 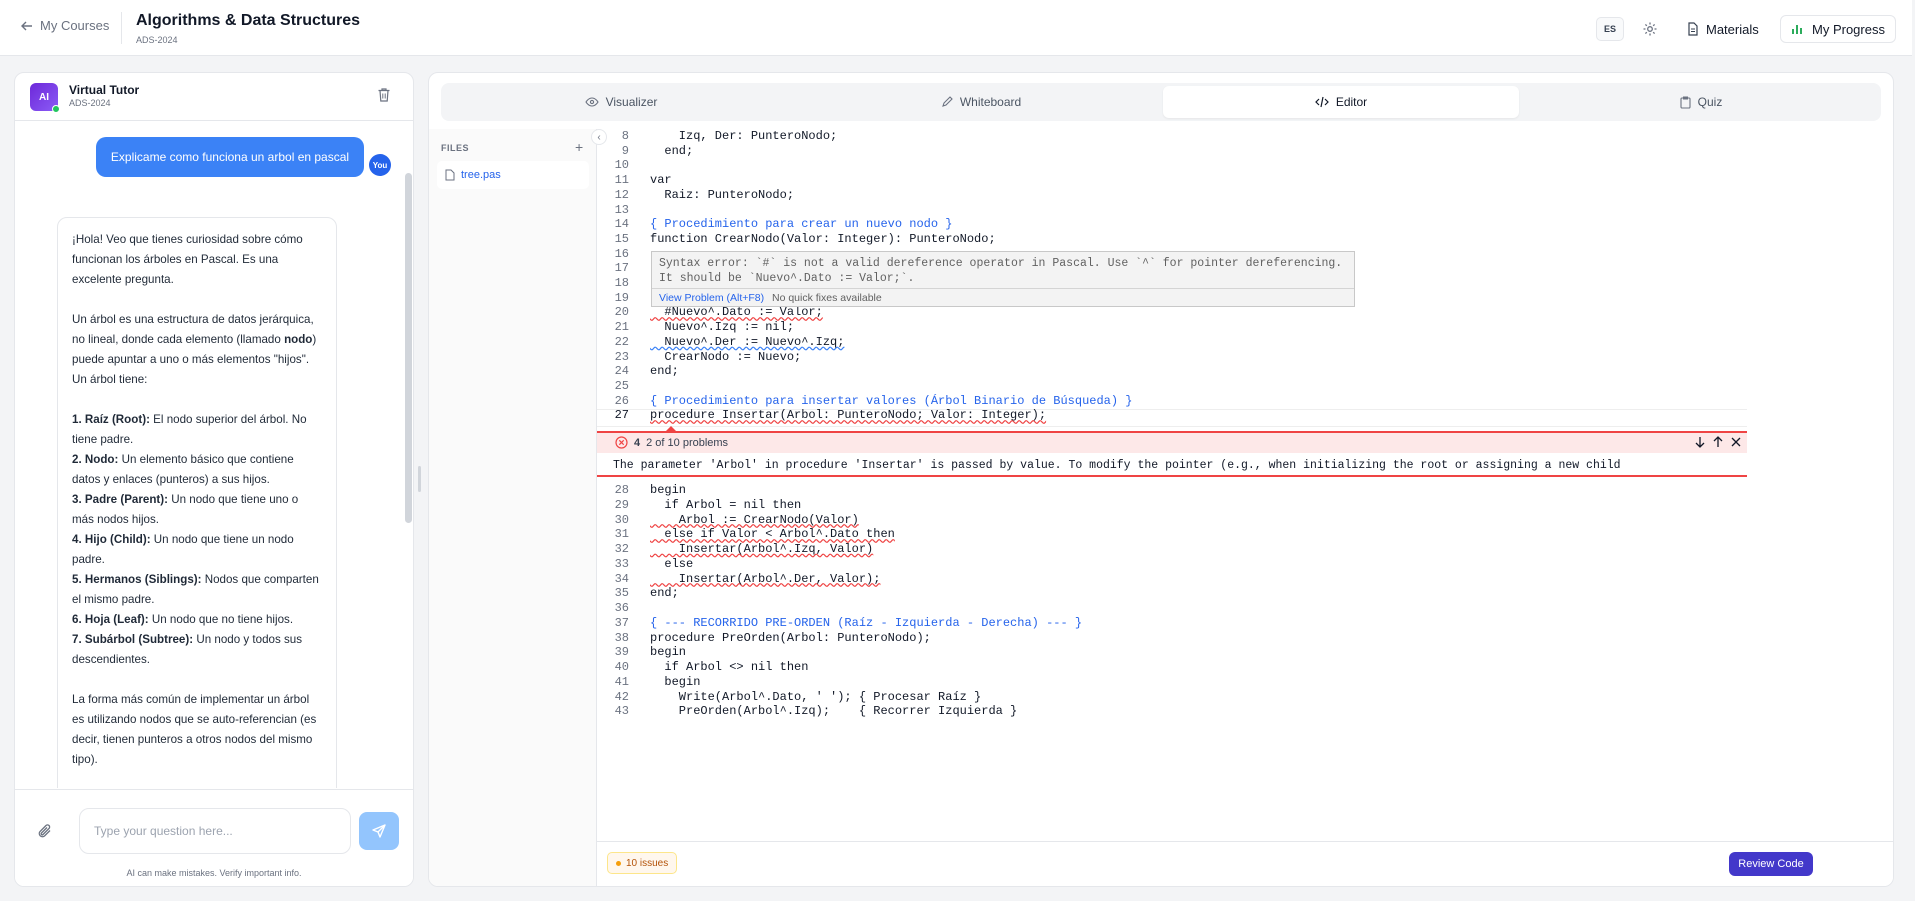 I want to click on line-number: 25, so click(x=621, y=385).